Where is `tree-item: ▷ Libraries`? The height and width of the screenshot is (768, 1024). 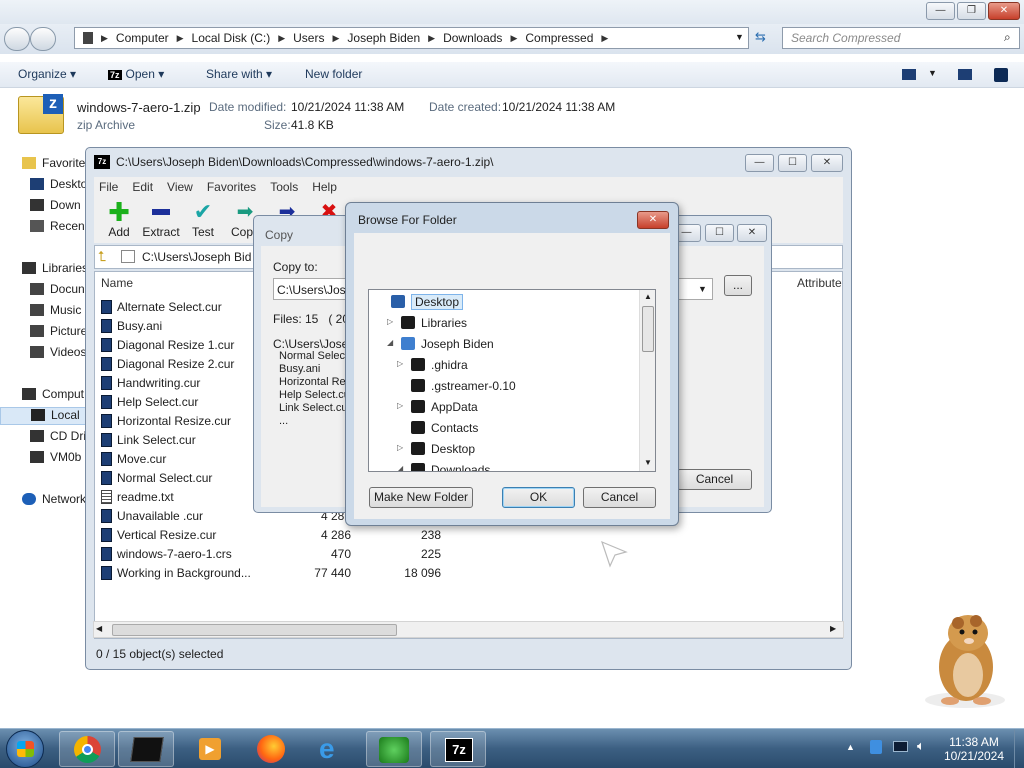
tree-item: ▷ Libraries is located at coordinates (508, 323).